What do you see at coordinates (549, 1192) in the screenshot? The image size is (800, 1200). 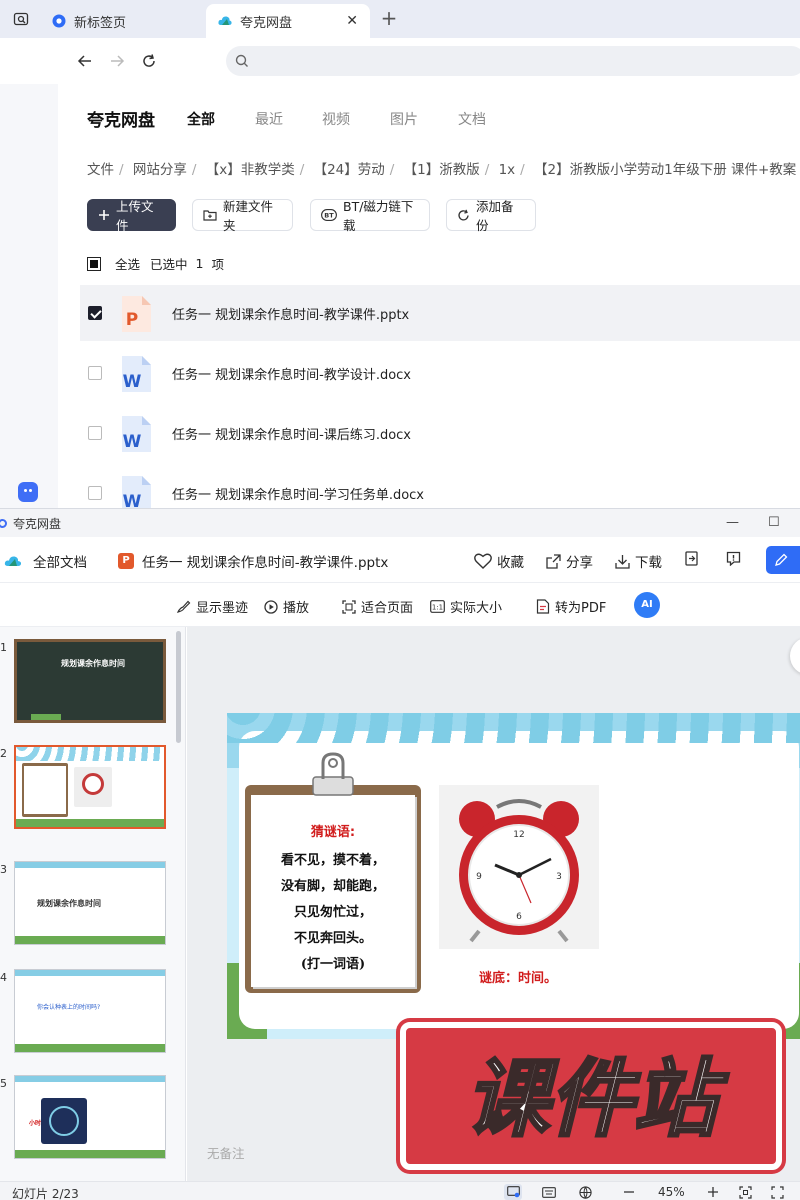 I see `keyboard-icon` at bounding box center [549, 1192].